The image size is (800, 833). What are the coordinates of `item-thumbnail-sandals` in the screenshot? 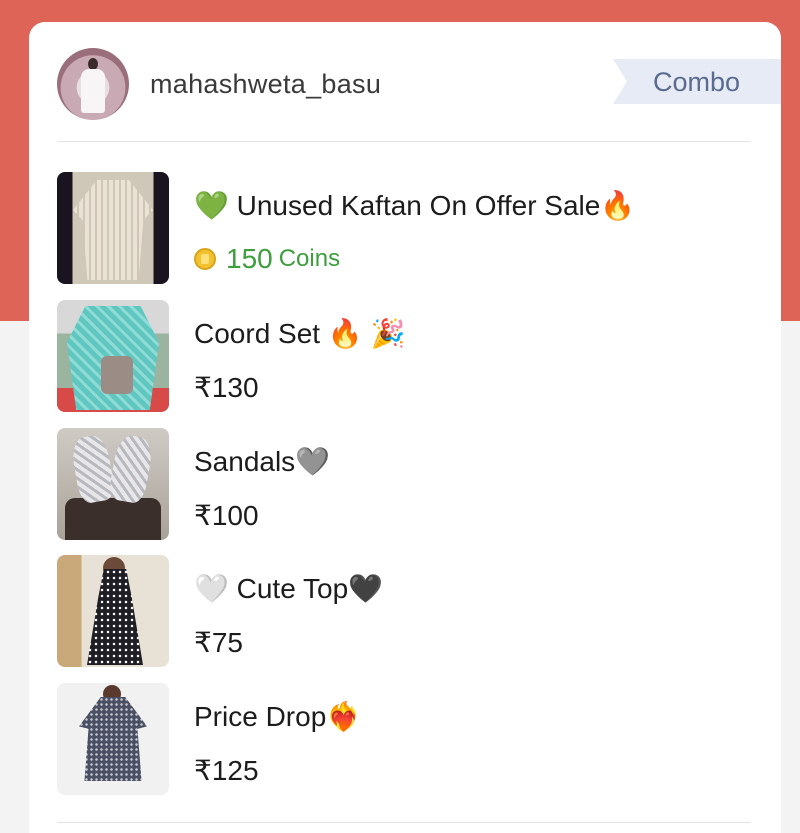 It's located at (113, 484).